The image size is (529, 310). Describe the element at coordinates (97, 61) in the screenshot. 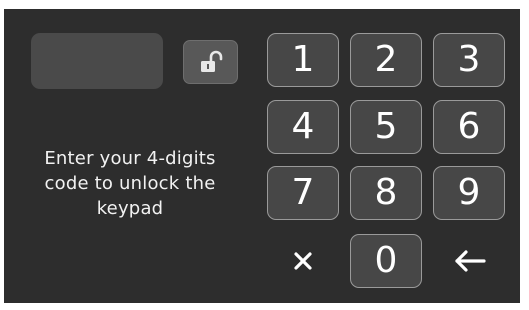

I see `code-display` at that location.